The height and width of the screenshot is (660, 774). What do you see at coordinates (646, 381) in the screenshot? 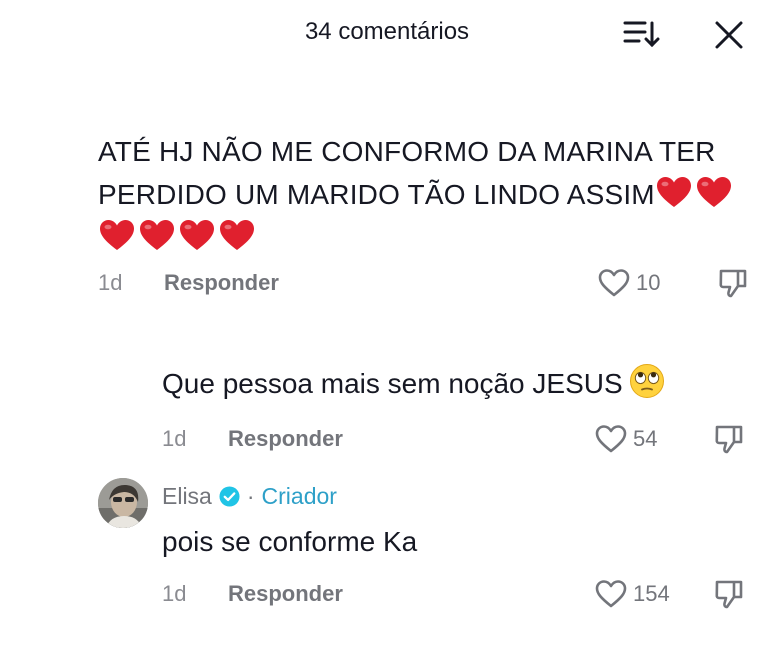
I see `face-with-rolling-eyes-emoji` at bounding box center [646, 381].